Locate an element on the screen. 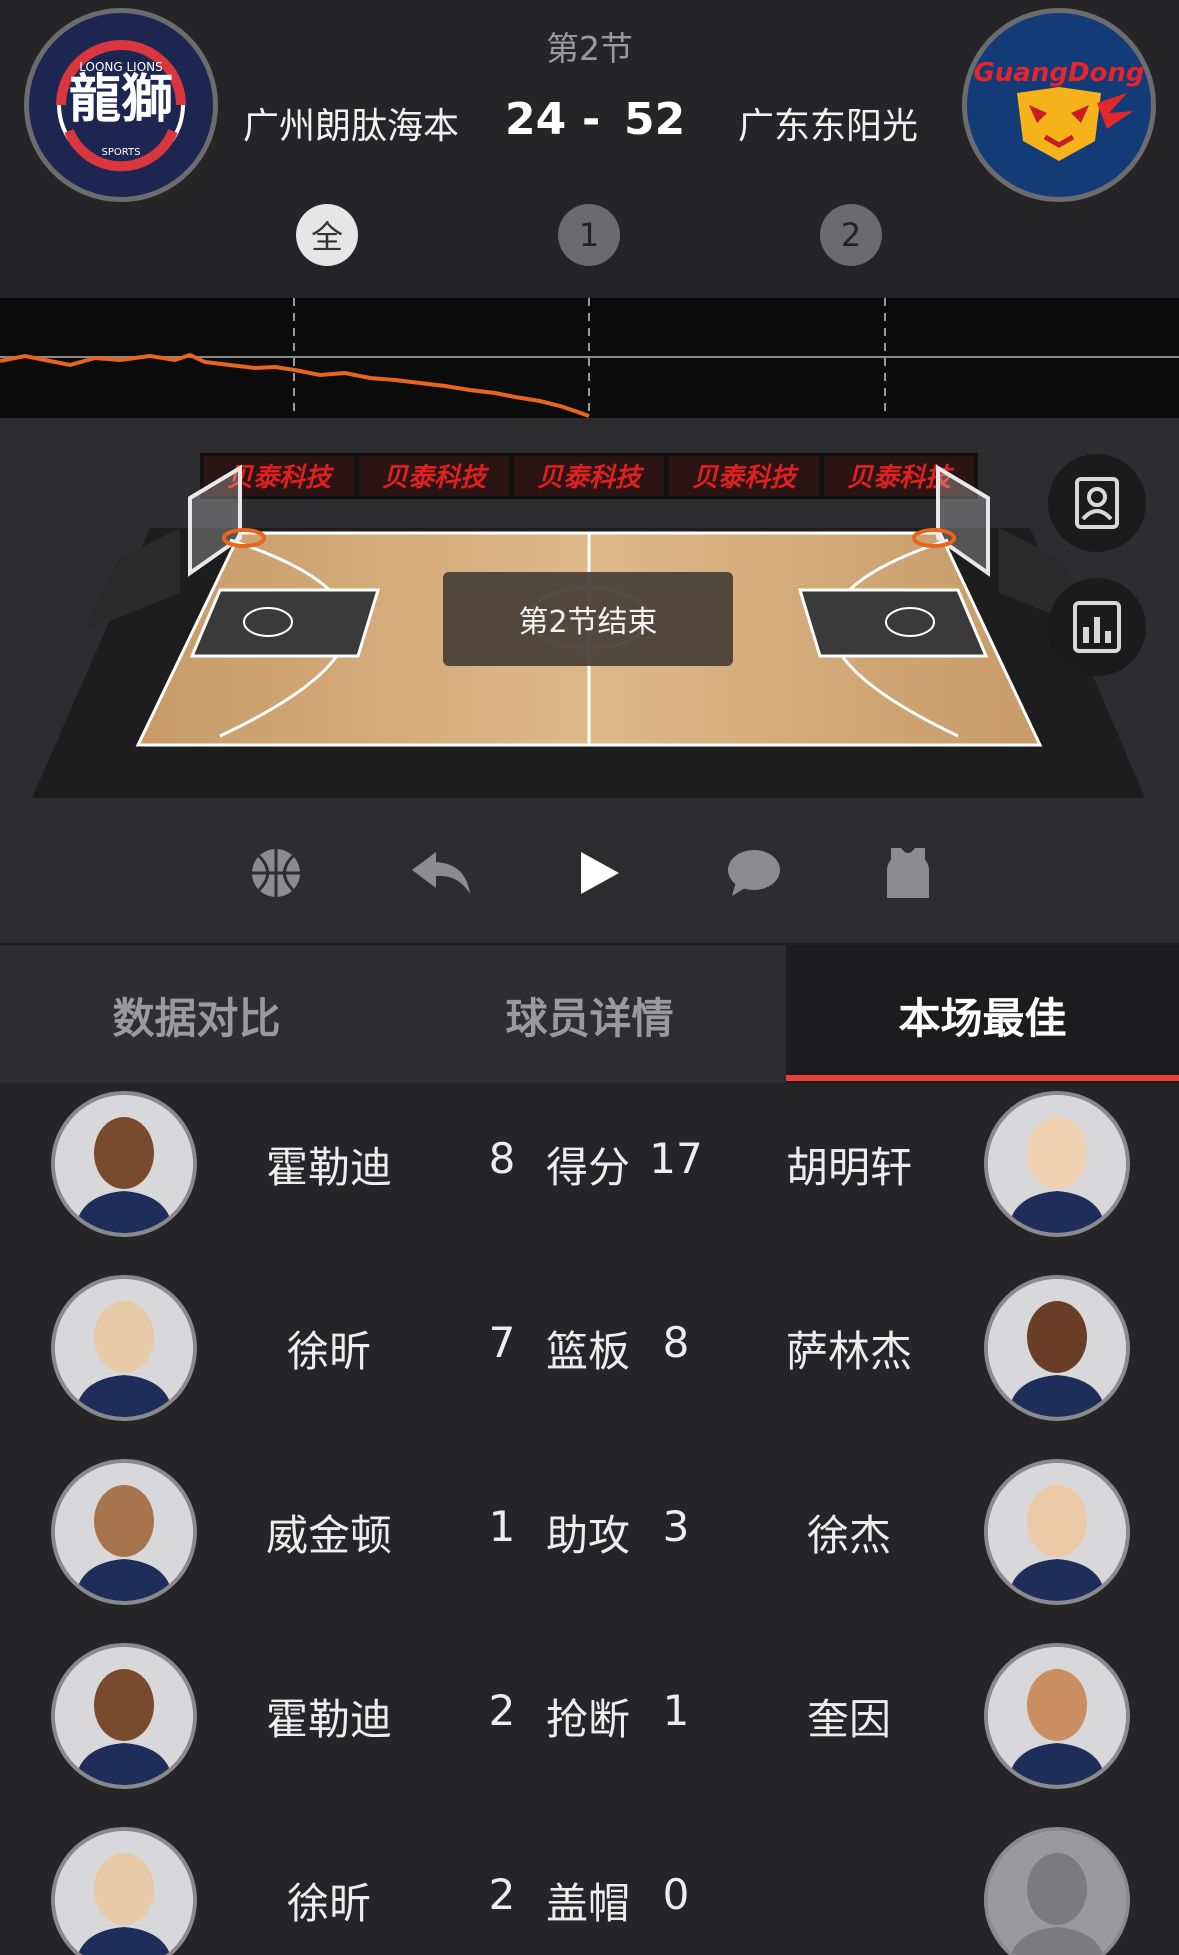 Image resolution: width=1179 pixels, height=1955 pixels. best-stat-row: 霍勒迪 8 得分 17 胡明轩 is located at coordinates (589, 1167).